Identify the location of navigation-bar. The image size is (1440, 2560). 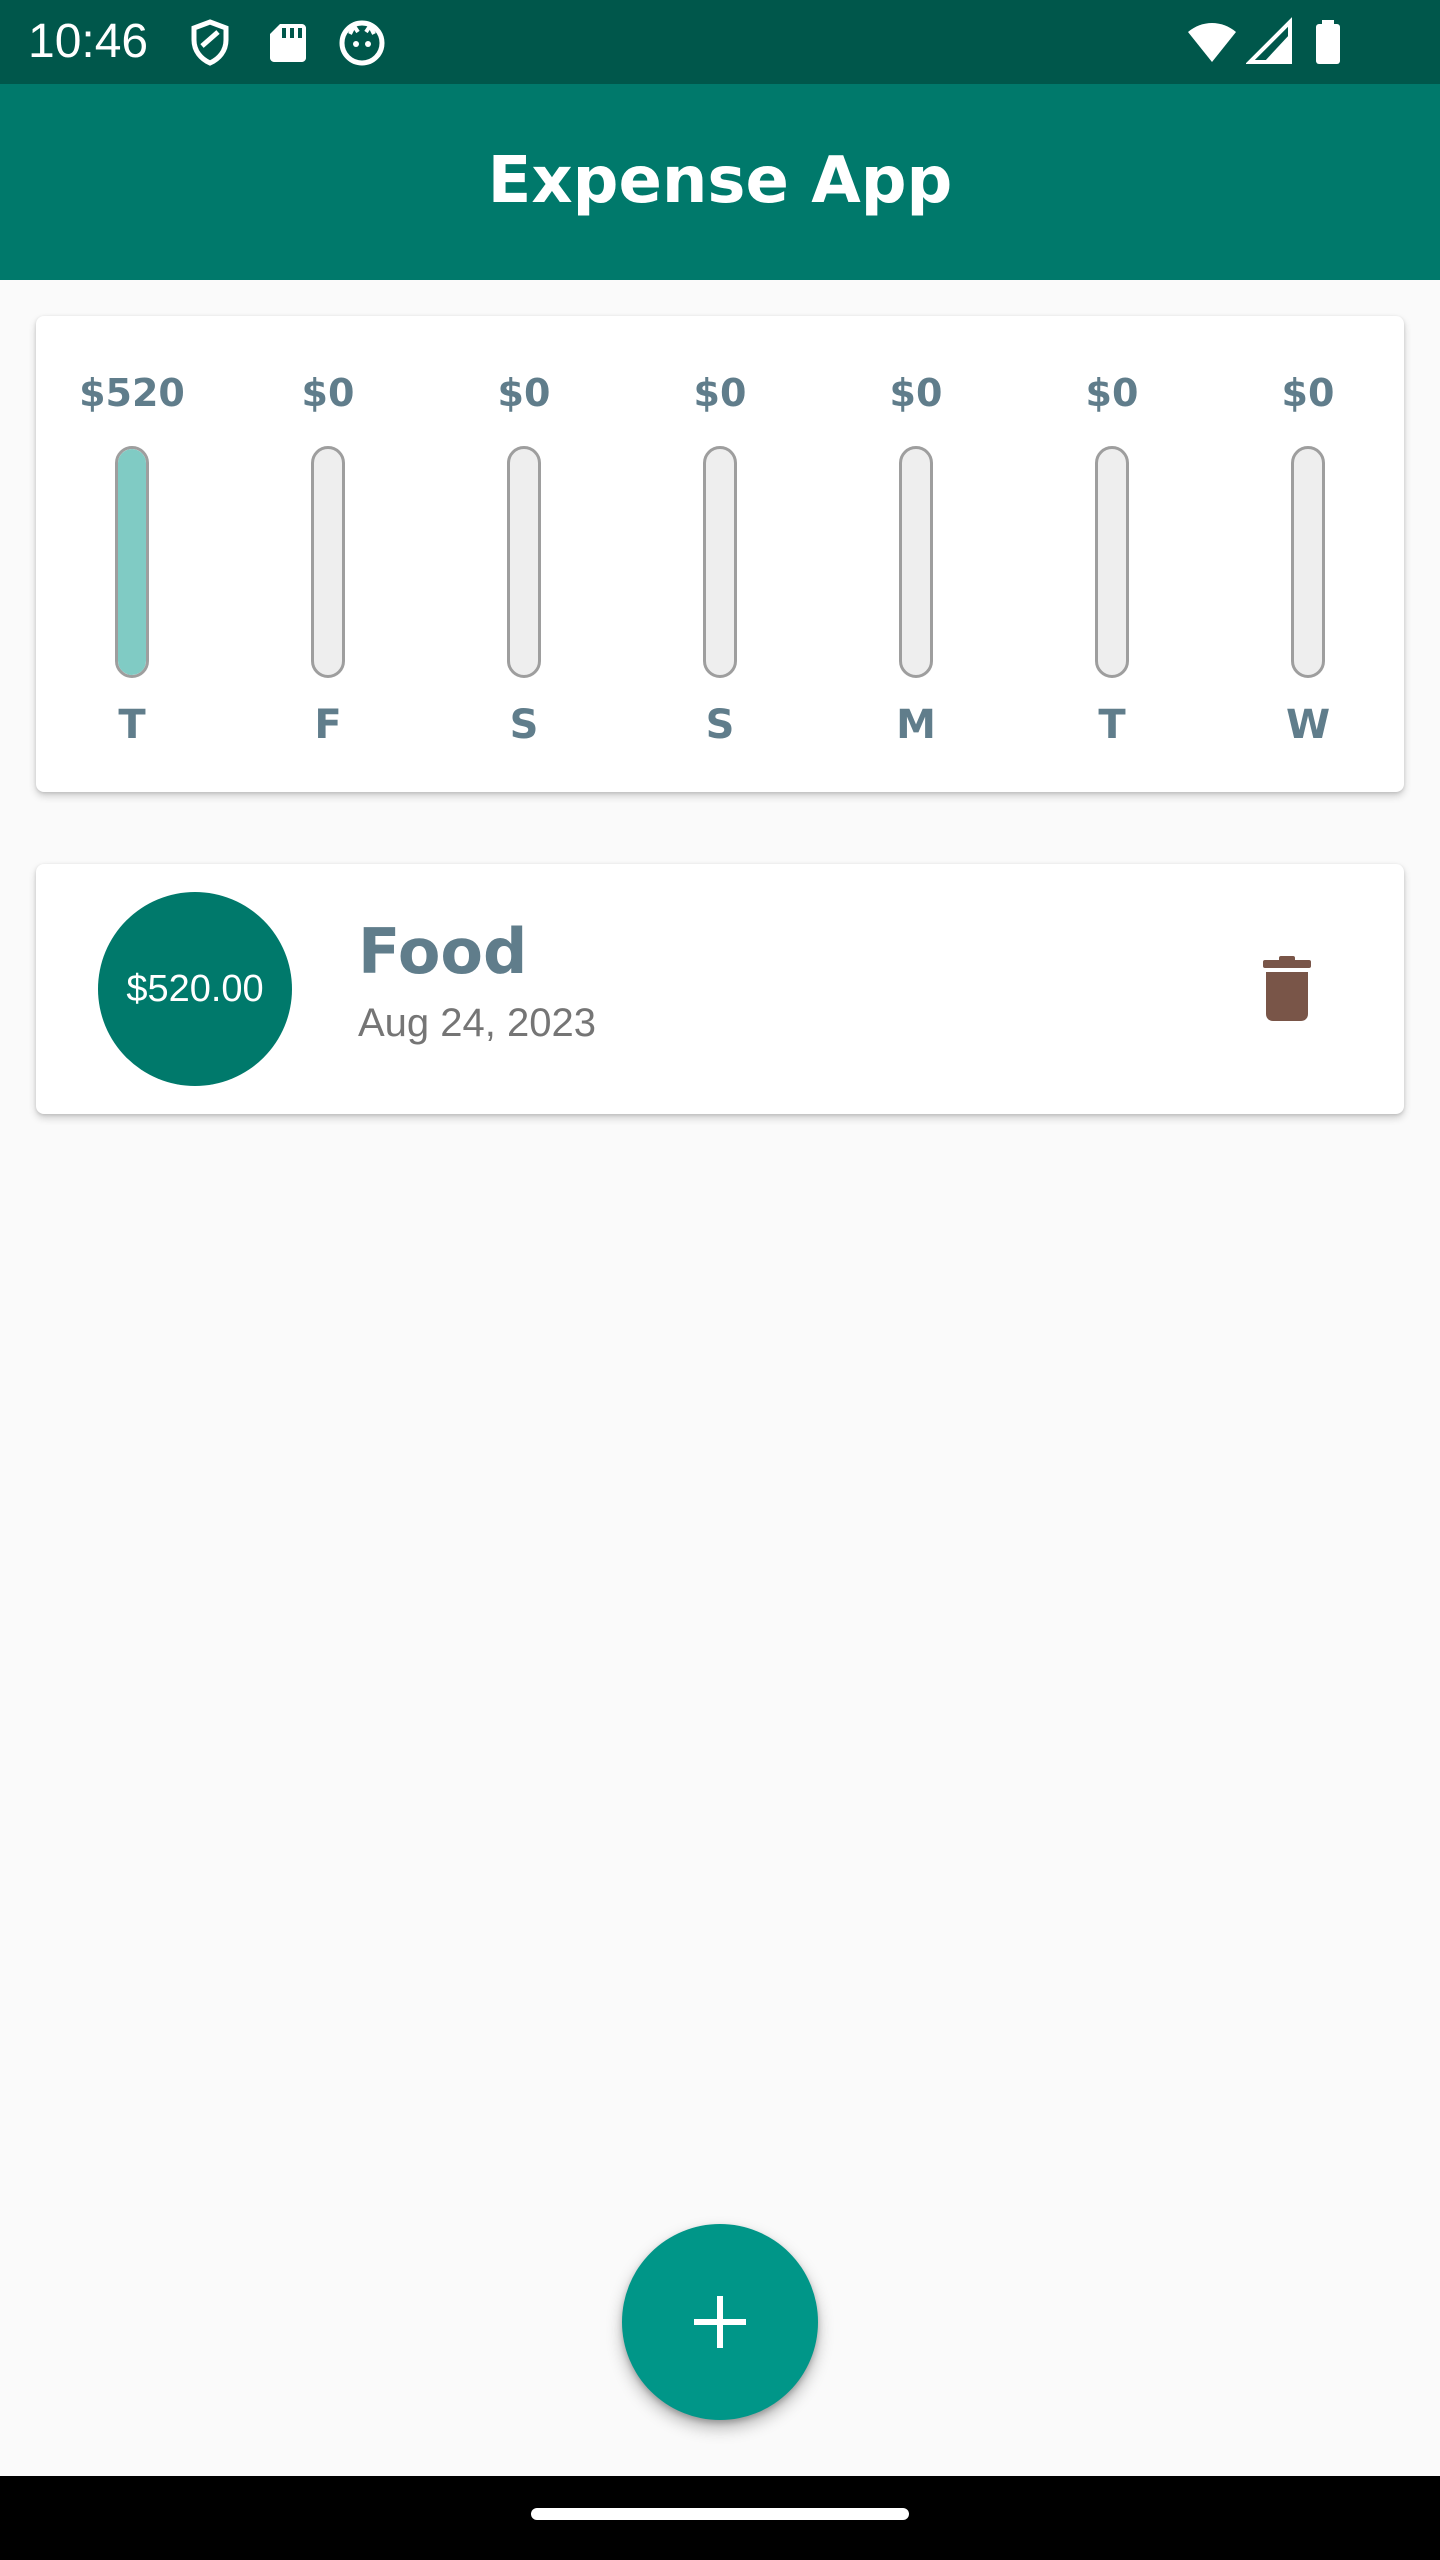
(720, 2518).